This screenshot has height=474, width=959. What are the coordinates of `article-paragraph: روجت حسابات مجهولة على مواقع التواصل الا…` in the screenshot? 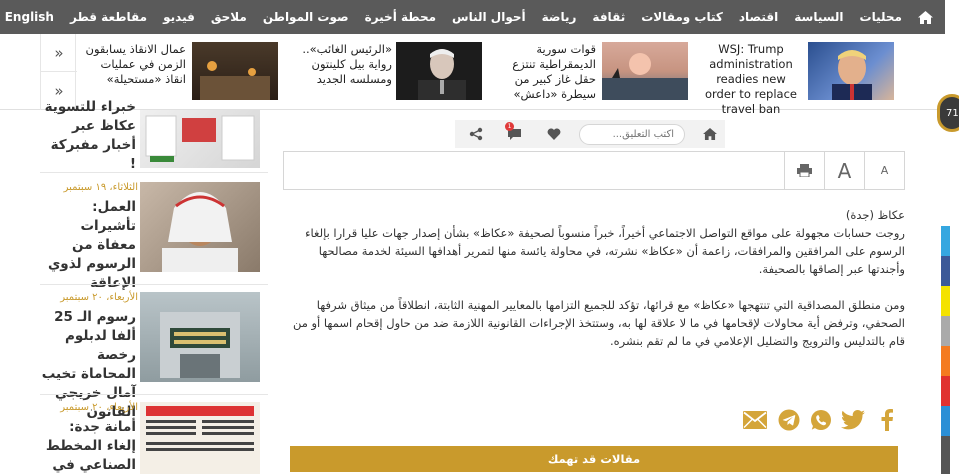 It's located at (605, 251).